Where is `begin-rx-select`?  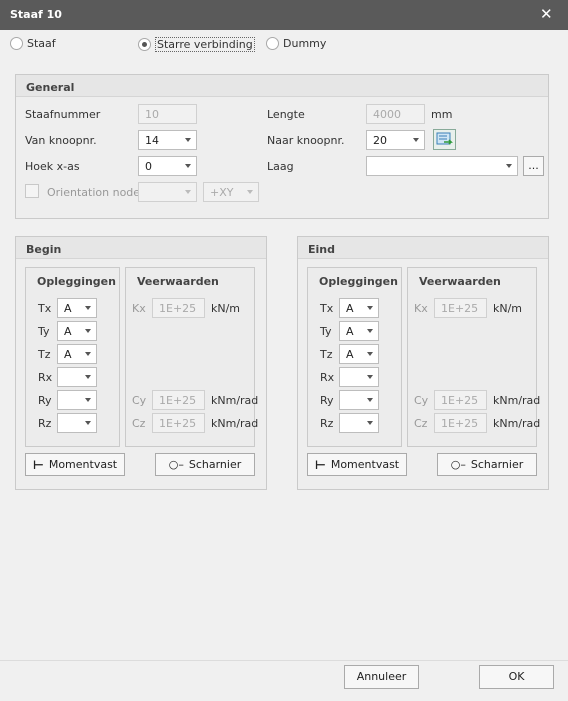
begin-rx-select is located at coordinates (77, 377).